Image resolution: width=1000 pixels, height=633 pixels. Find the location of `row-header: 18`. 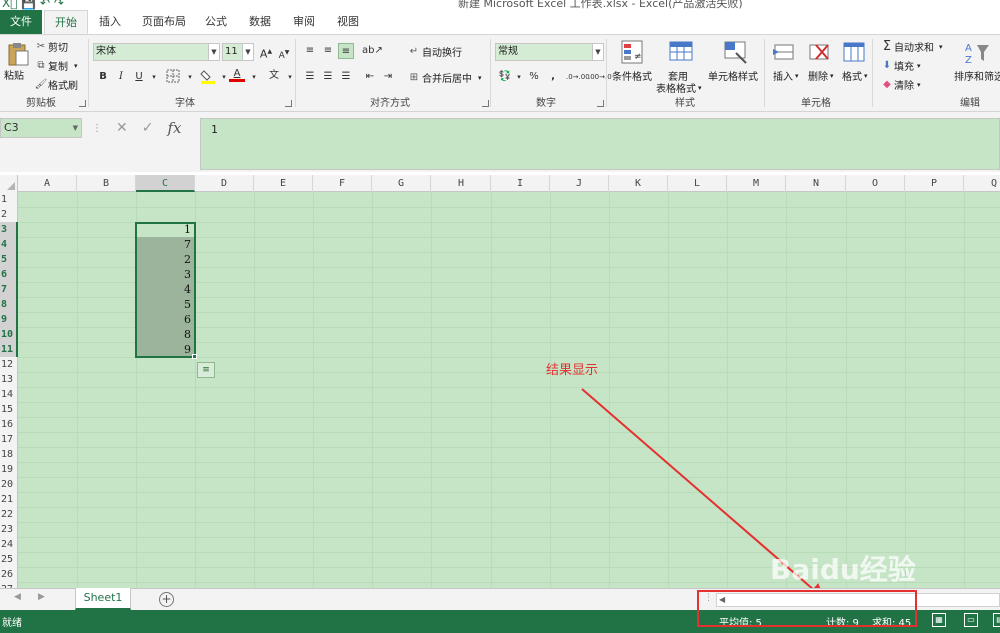

row-header: 18 is located at coordinates (9, 454).